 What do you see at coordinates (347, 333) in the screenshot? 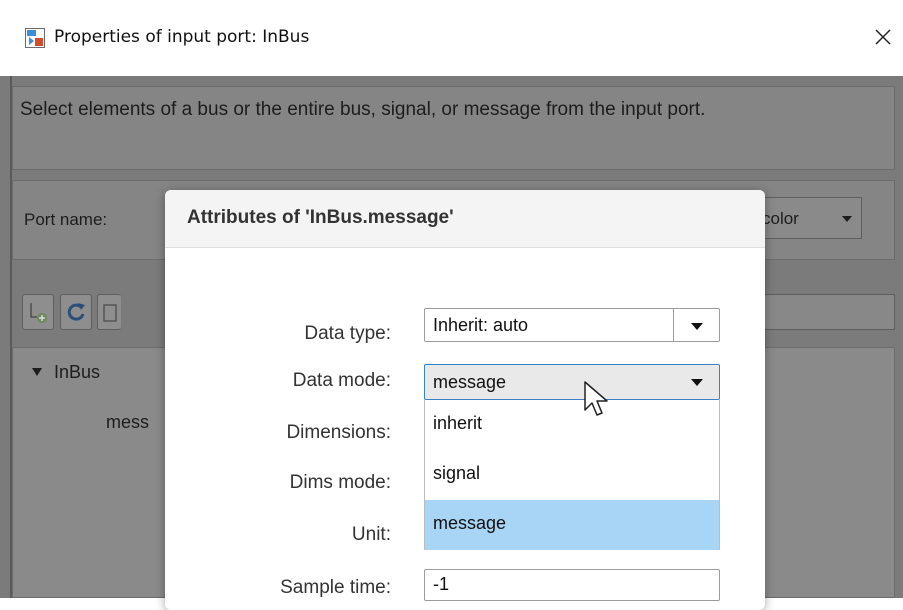
I see `data-type-label: Data type:` at bounding box center [347, 333].